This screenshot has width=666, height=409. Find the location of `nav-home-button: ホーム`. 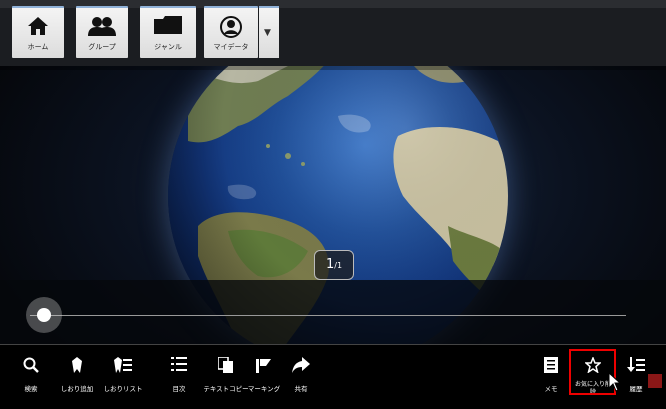

nav-home-button: ホーム is located at coordinates (38, 32).